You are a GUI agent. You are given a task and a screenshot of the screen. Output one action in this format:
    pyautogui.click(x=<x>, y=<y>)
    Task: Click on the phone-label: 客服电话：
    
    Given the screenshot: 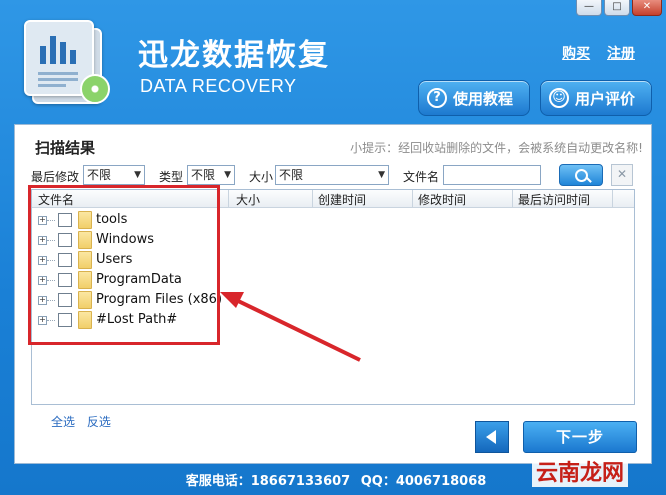 What is the action you would take?
    pyautogui.click(x=218, y=481)
    